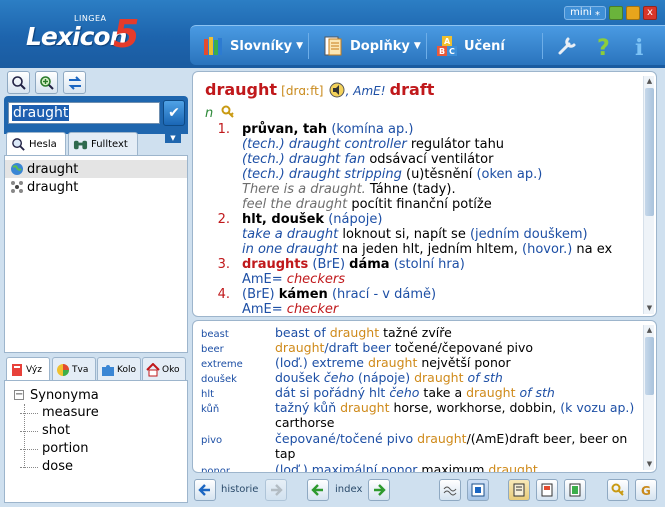 The width and height of the screenshot is (665, 507). Describe the element at coordinates (74, 82) in the screenshot. I see `swap-direction-button` at that location.